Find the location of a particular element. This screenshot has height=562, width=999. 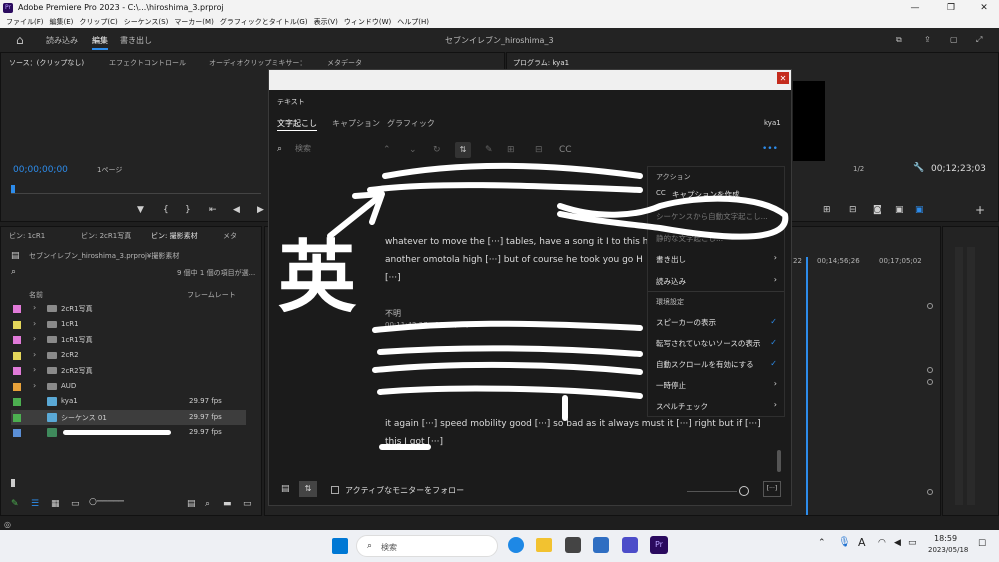

start-icon is located at coordinates (340, 546).